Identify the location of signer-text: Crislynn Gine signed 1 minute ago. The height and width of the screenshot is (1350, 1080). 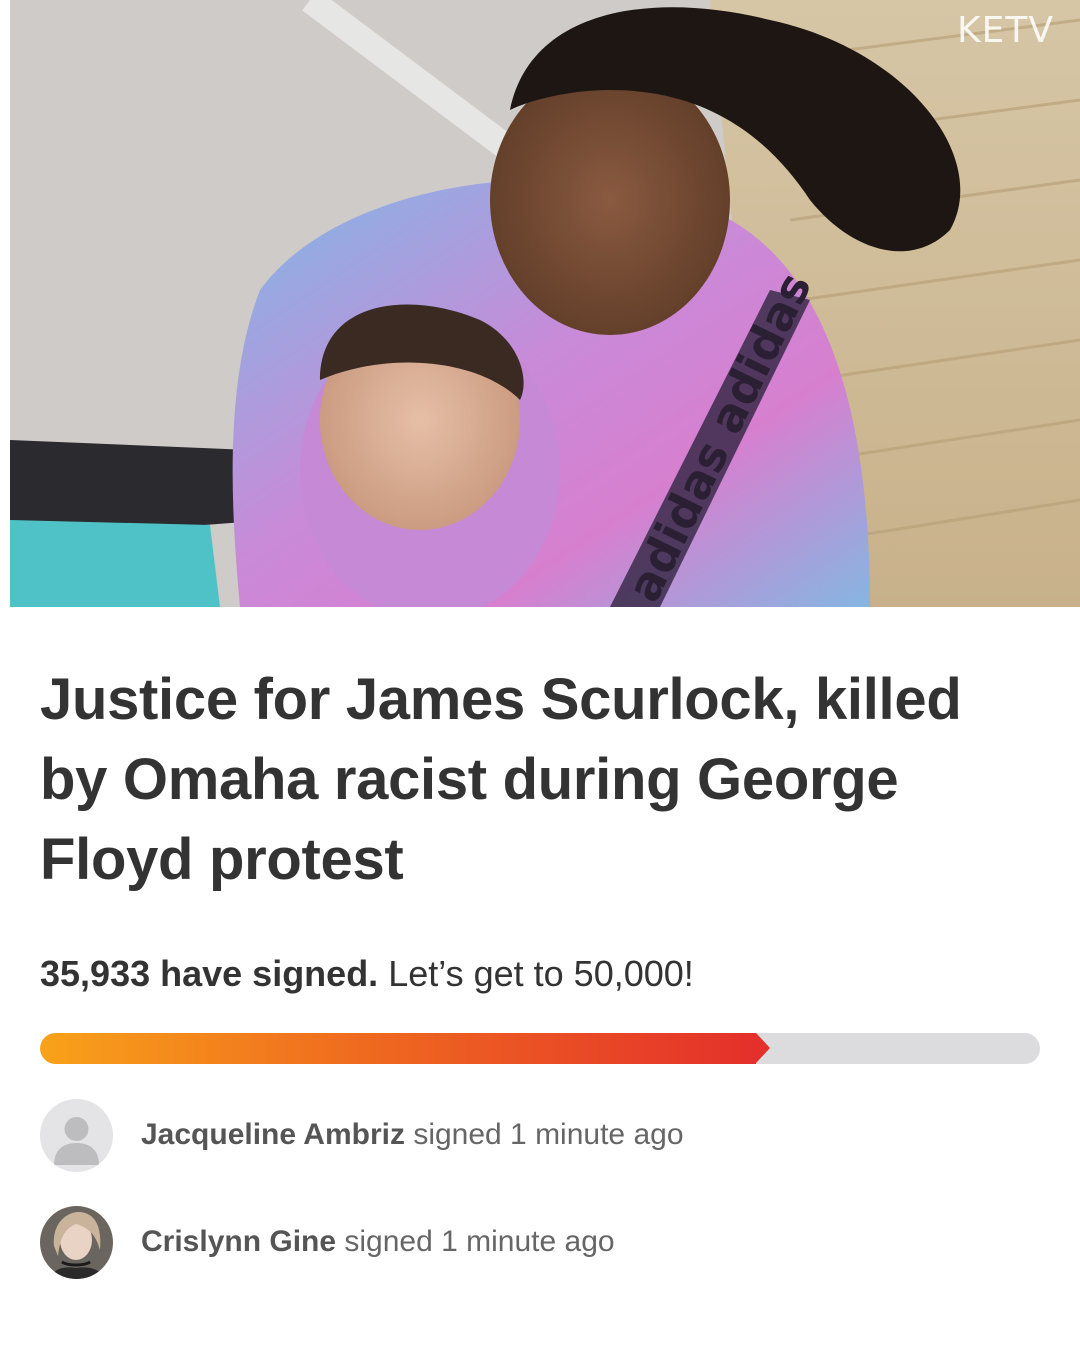
(378, 1242).